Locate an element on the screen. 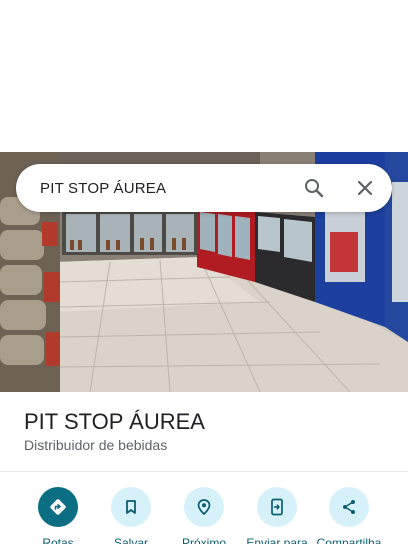  search-bar: PIT STOP ÁUREA is located at coordinates (204, 188).